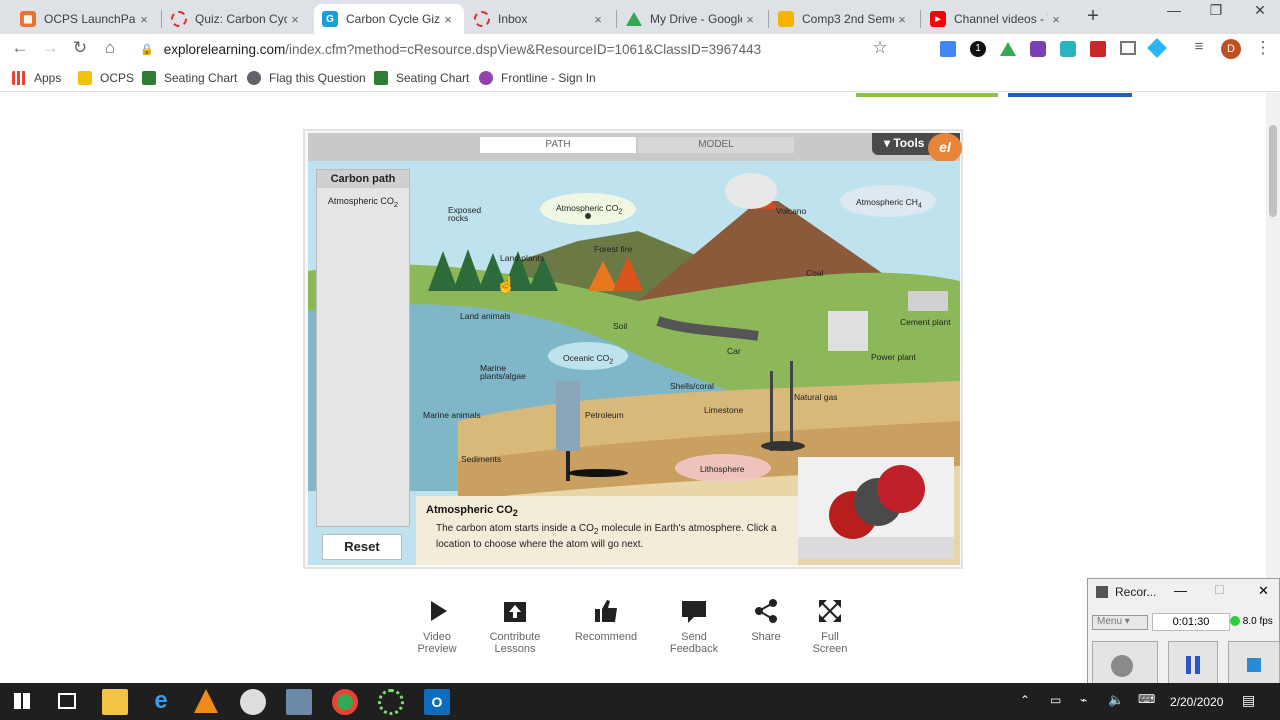 The height and width of the screenshot is (720, 1280). Describe the element at coordinates (253, 702) in the screenshot. I see `app-icon` at that location.